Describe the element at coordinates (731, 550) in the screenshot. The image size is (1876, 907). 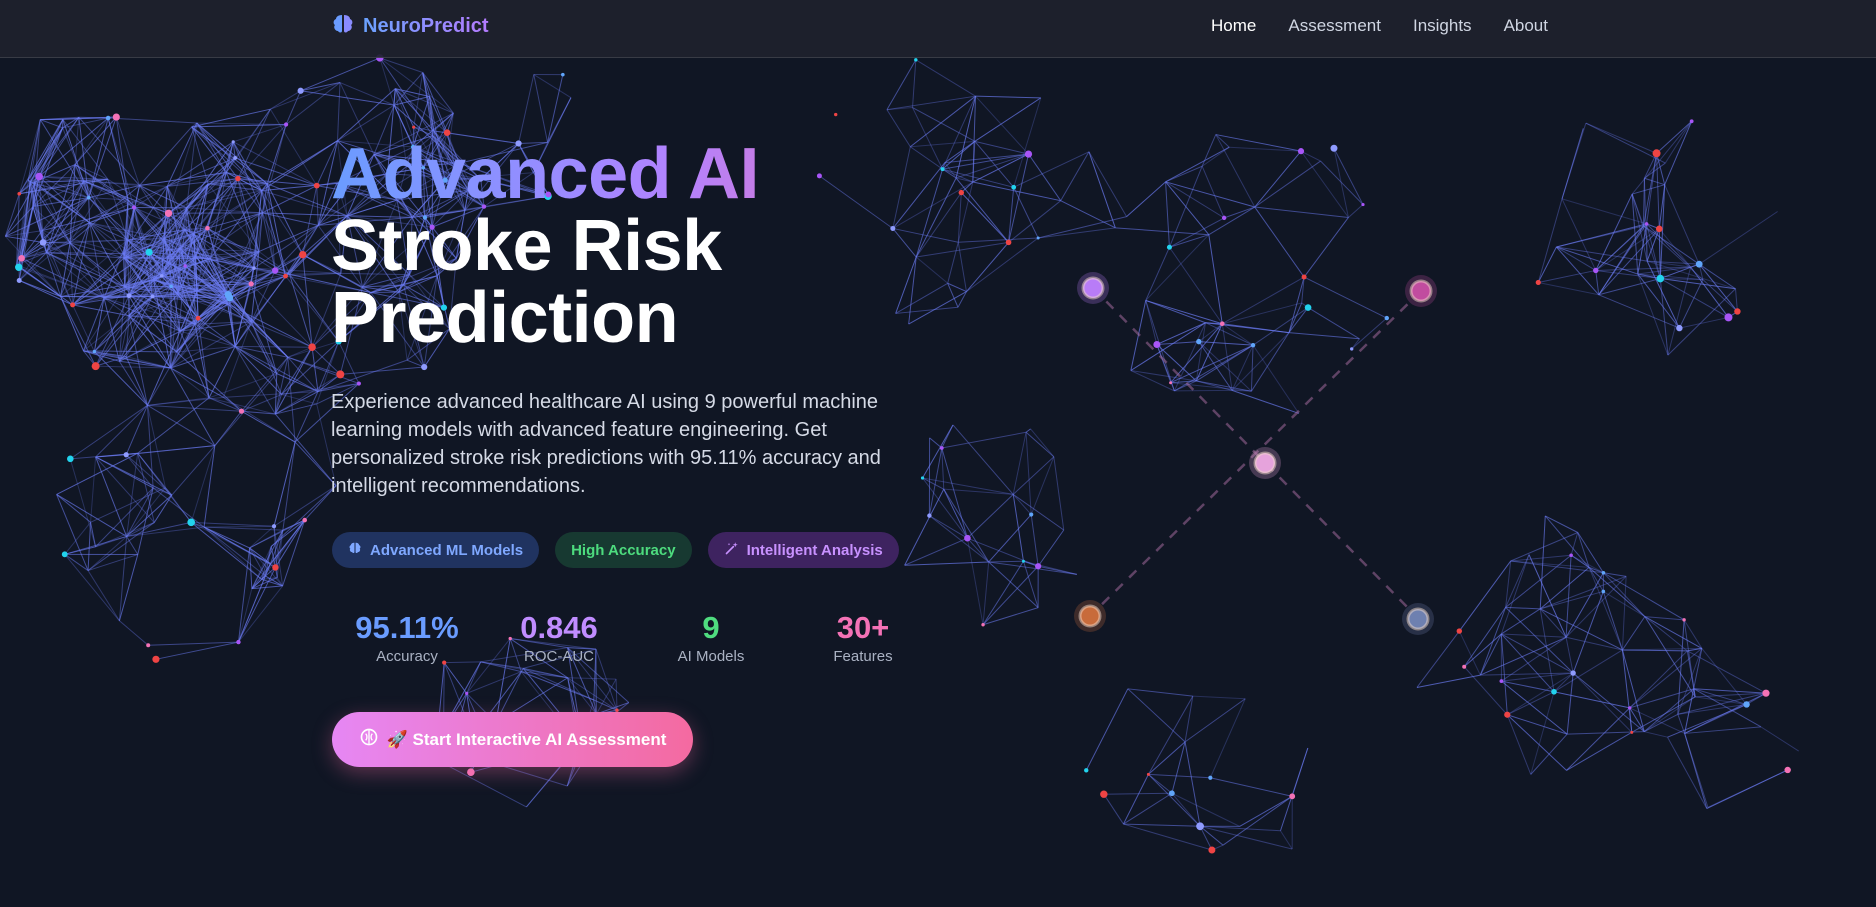
I see `magic-wand-icon` at that location.